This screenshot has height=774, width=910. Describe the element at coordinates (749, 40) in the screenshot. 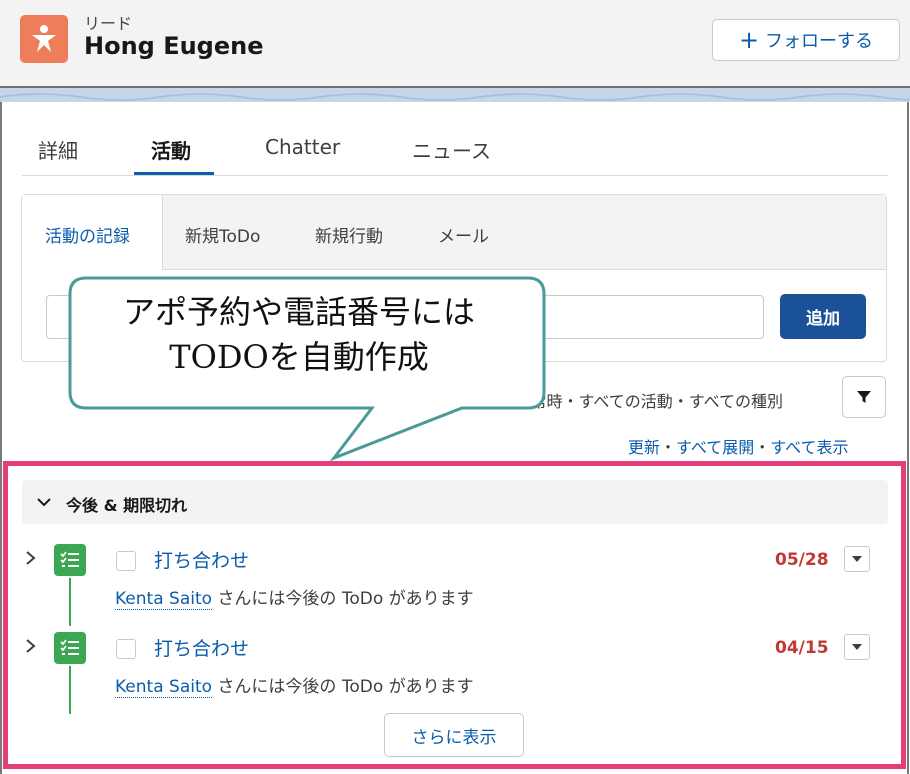

I see `plus-icon: +` at that location.